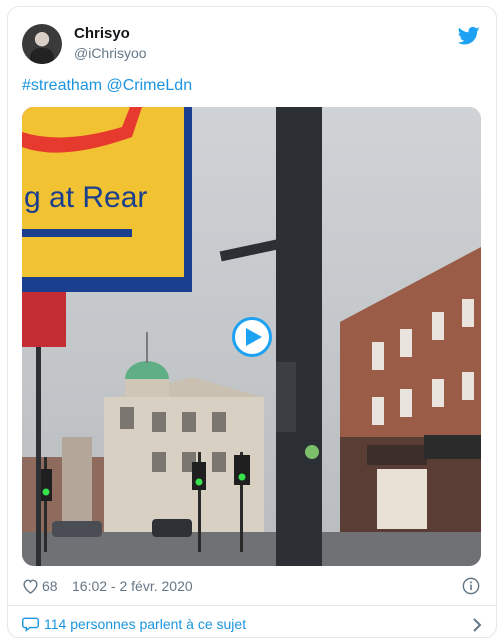 This screenshot has width=504, height=641. Describe the element at coordinates (132, 586) in the screenshot. I see `timestamp-link: 16:02 - 2 févr. 2020` at that location.